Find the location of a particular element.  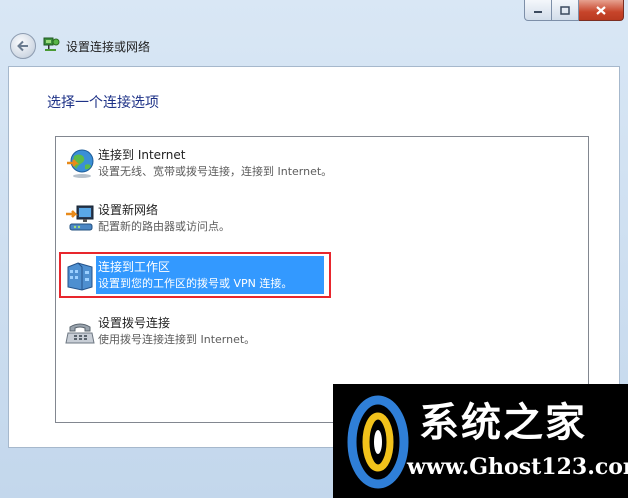

option-description: 设置到您的工作区的拨号或 VPN 连接。 is located at coordinates (195, 283).